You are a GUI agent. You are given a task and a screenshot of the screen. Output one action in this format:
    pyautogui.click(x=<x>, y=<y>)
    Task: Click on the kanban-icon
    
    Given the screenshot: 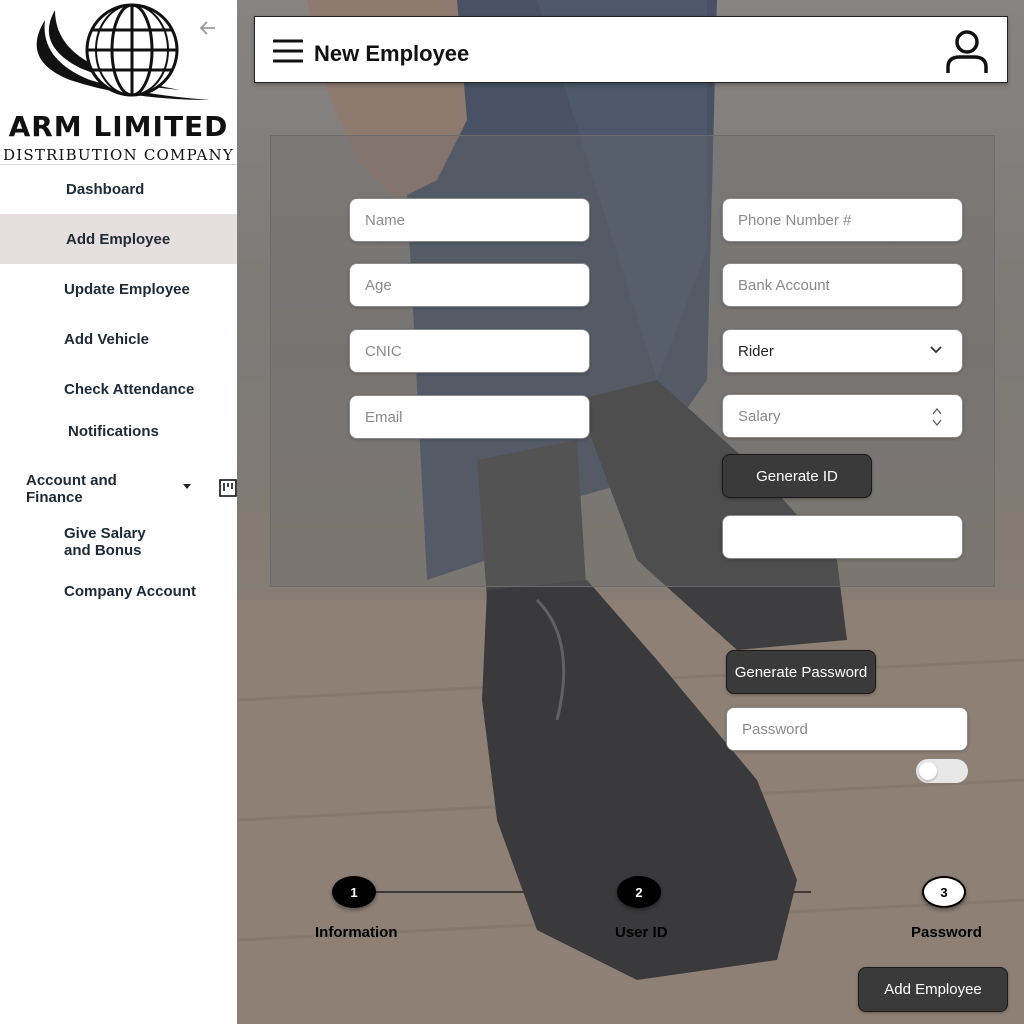 What is the action you would take?
    pyautogui.click(x=228, y=488)
    